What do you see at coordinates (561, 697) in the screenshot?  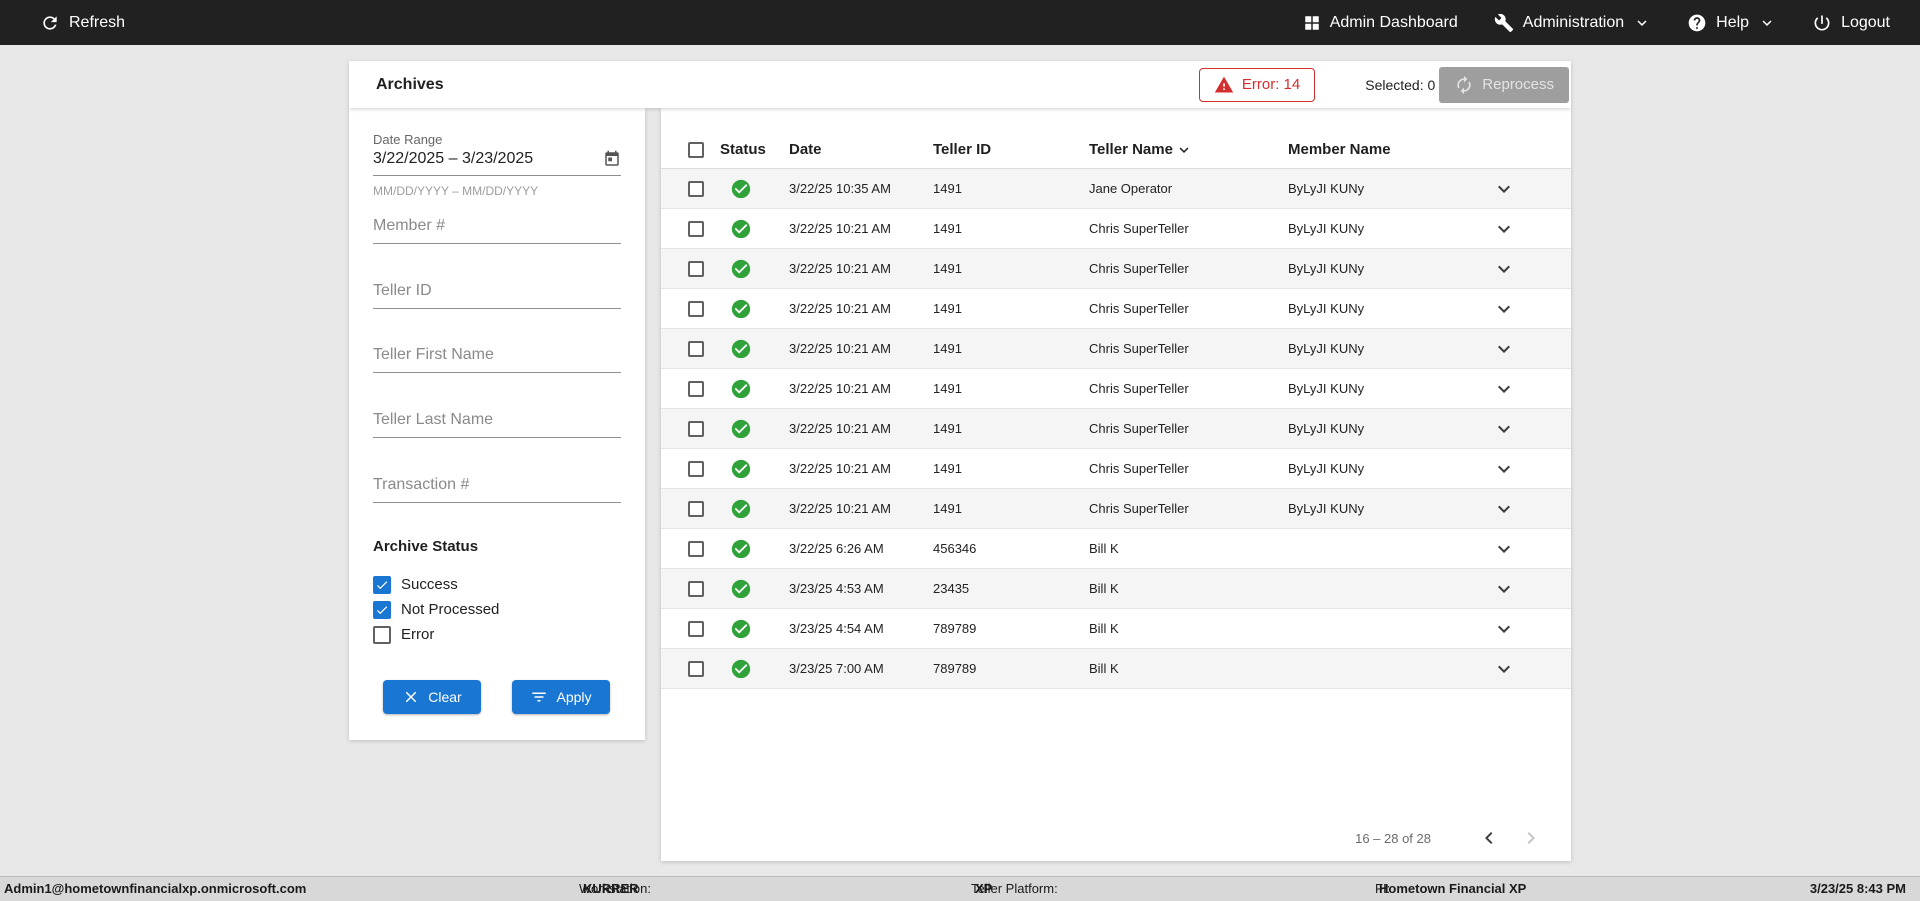 I see `apply-button: Apply` at bounding box center [561, 697].